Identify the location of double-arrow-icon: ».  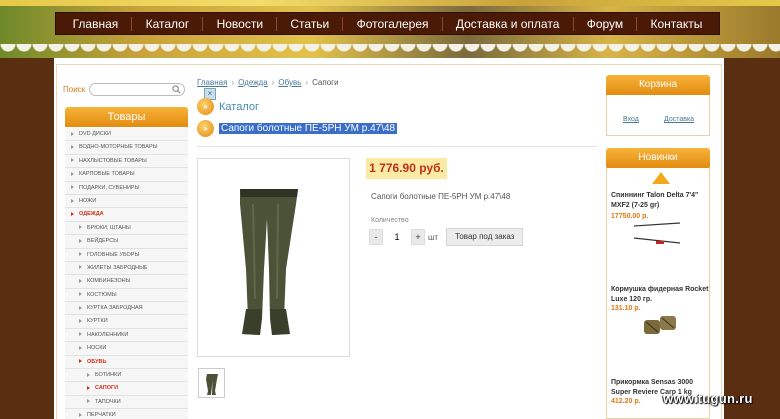
(205, 128).